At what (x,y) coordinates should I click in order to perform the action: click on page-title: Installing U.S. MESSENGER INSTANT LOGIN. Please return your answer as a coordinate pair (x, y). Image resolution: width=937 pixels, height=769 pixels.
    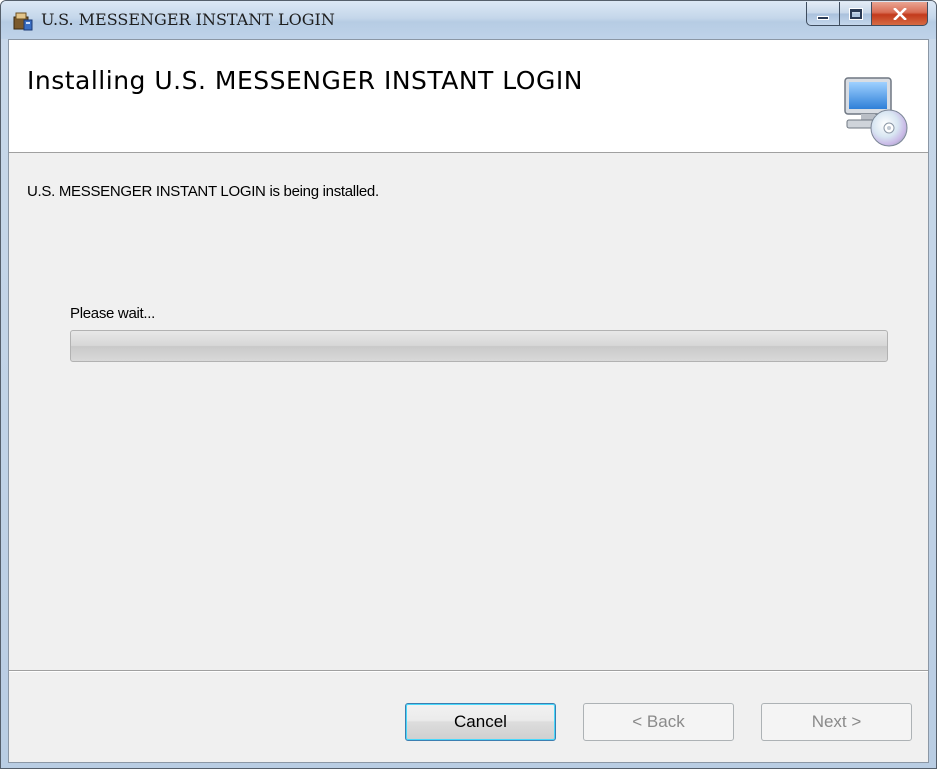
    Looking at the image, I should click on (305, 80).